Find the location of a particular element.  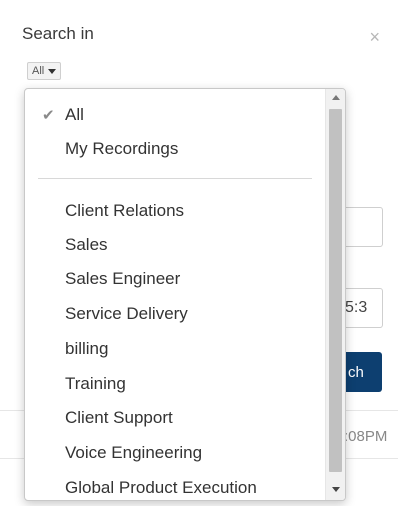

option-service-delivery: Service Delivery is located at coordinates (126, 314).